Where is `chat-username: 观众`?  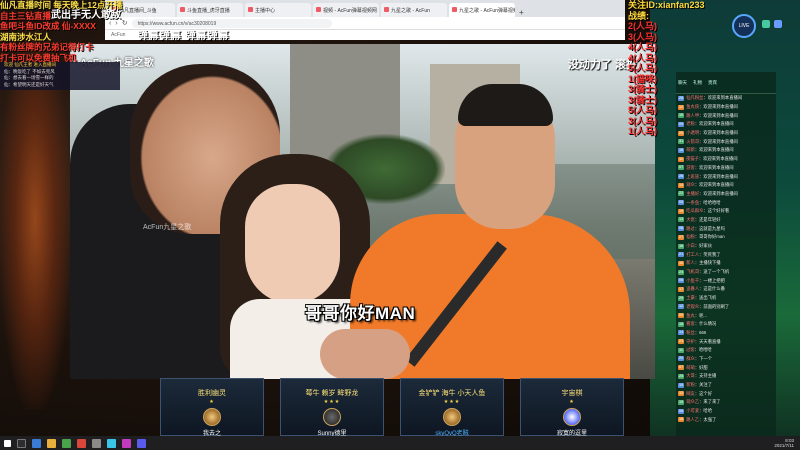
chat-username: 观众 is located at coordinates (690, 184).